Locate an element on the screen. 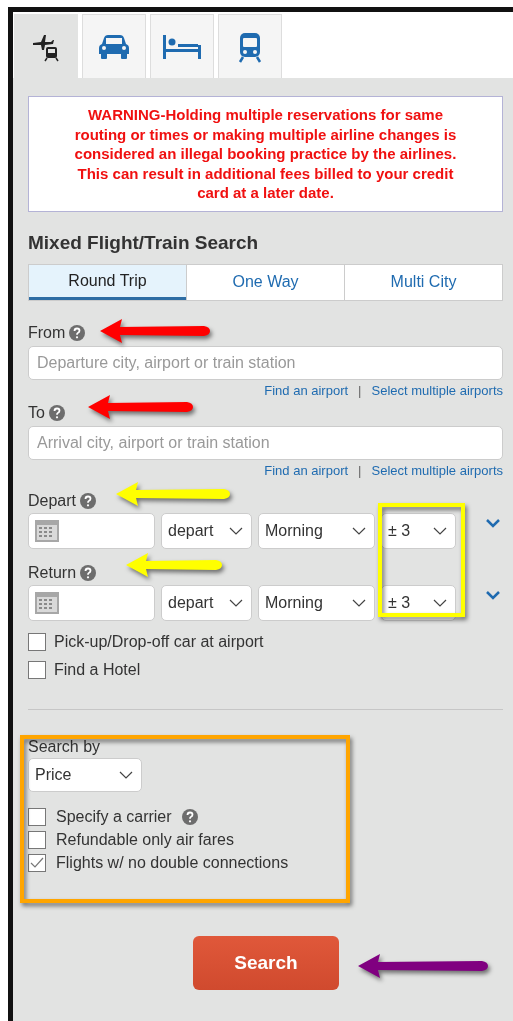  checkbox-label: Flights w/ no double connections is located at coordinates (172, 862).